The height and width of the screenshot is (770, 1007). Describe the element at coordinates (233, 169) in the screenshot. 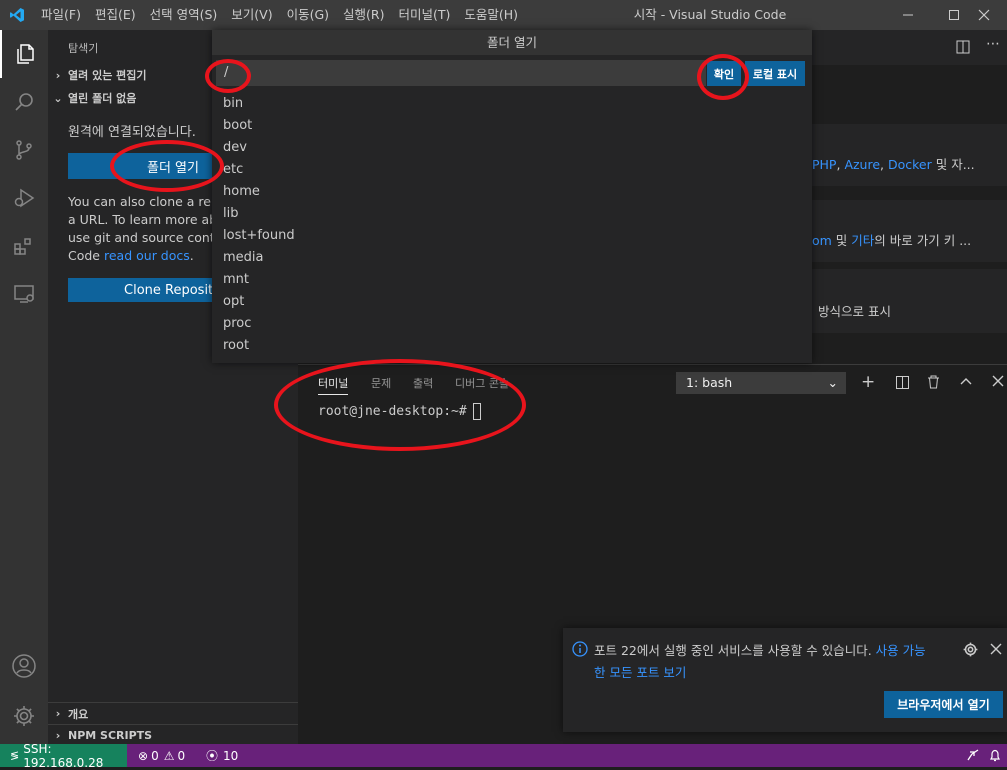

I see `folder-item-etc: etc` at that location.